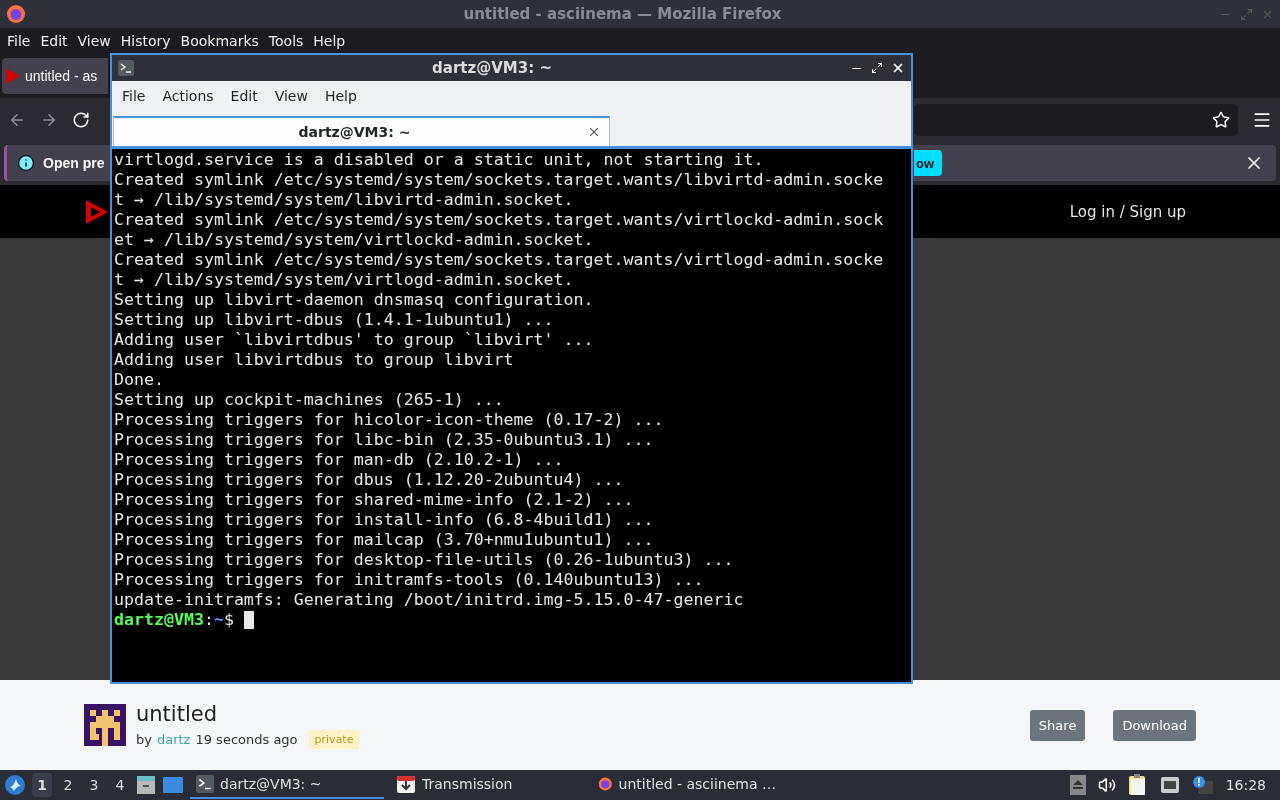 The width and height of the screenshot is (1280, 800). What do you see at coordinates (1262, 120) in the screenshot?
I see `menu-icon` at bounding box center [1262, 120].